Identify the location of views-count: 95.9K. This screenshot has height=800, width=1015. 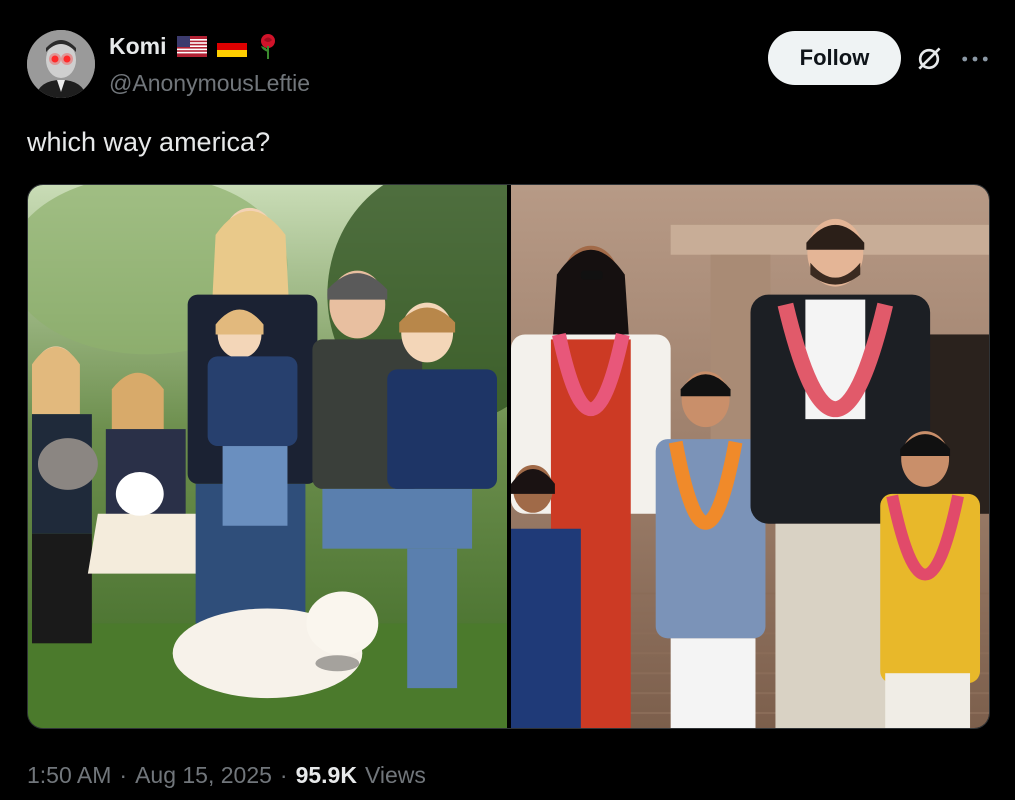
(326, 775).